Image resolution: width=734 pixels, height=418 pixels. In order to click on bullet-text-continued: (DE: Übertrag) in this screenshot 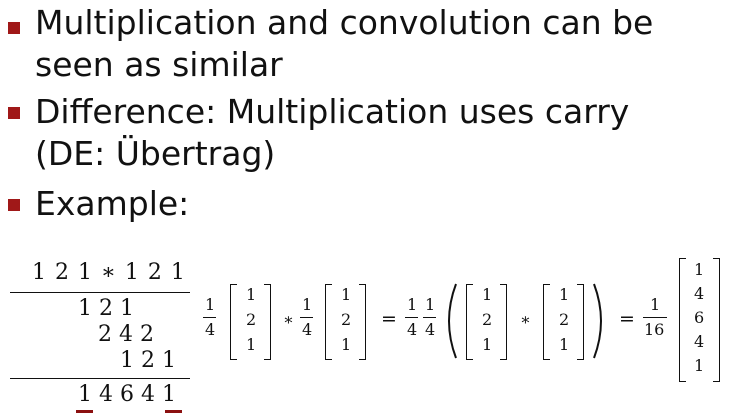, I will do `click(155, 153)`.